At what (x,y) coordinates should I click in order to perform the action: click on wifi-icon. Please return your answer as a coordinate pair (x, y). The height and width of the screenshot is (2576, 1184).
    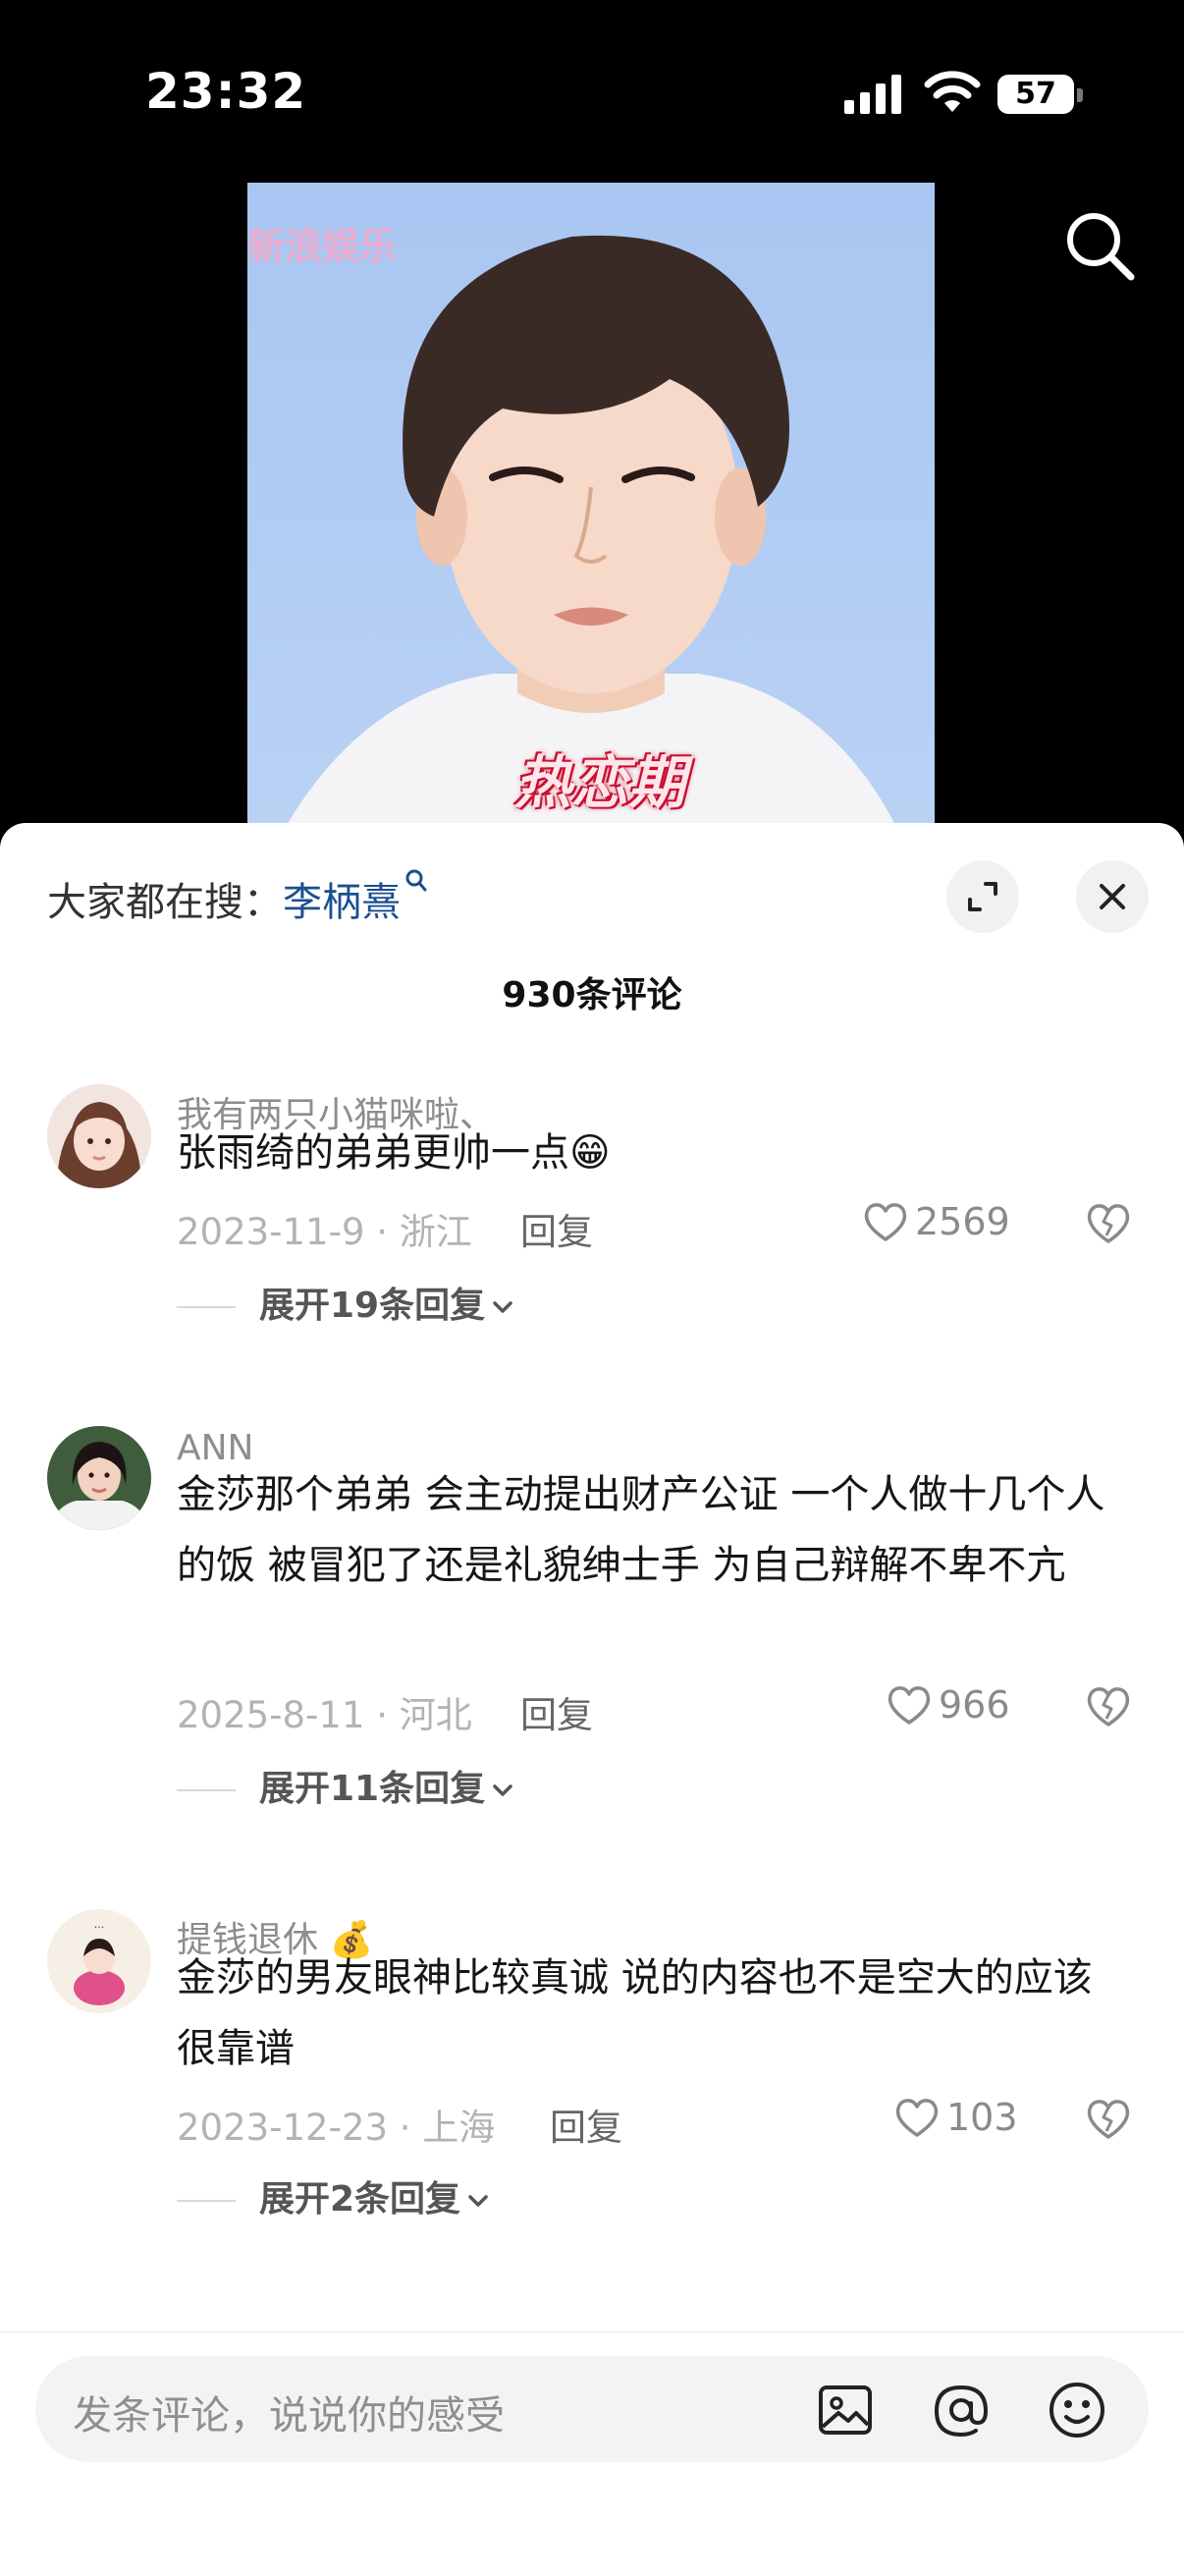
    Looking at the image, I should click on (952, 91).